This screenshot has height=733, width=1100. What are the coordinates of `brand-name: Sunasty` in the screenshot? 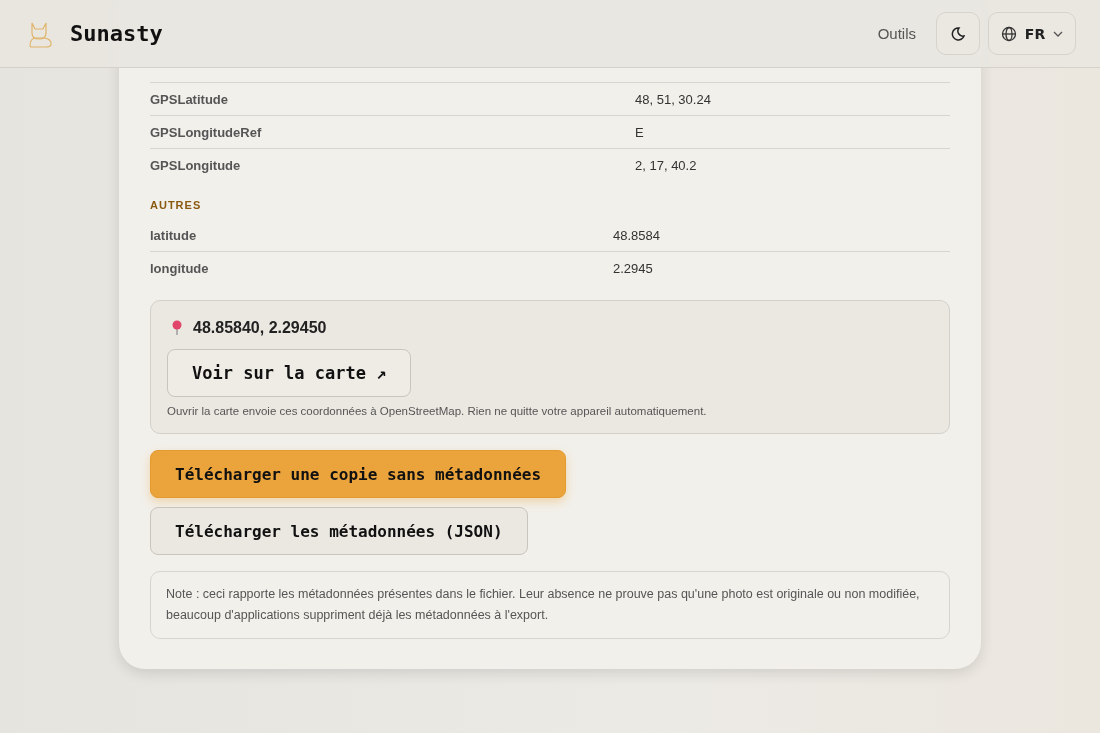 It's located at (116, 33).